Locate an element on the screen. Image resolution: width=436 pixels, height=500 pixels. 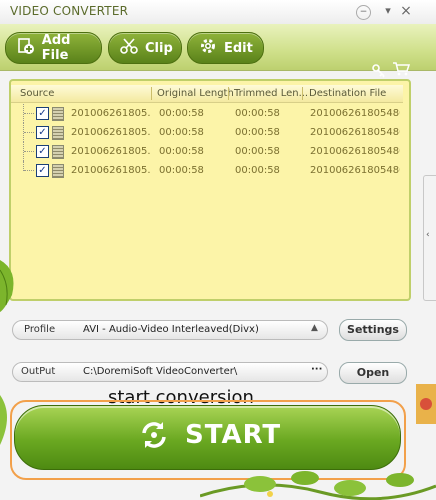
output-path-value: C:\DoremiSoft VideoConverter\ is located at coordinates (160, 371).